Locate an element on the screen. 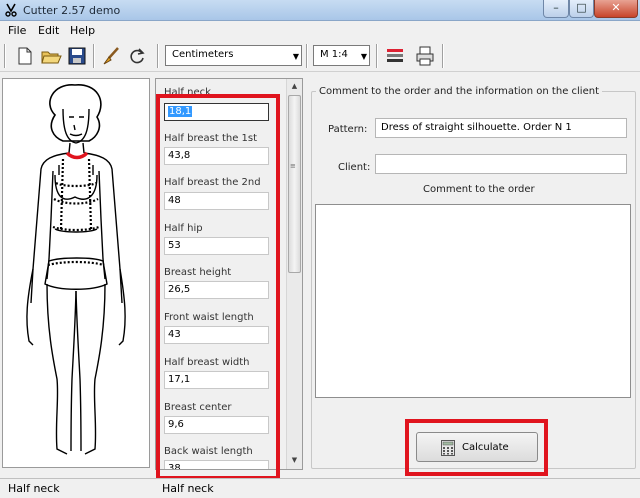  menu-file: File is located at coordinates (17, 30).